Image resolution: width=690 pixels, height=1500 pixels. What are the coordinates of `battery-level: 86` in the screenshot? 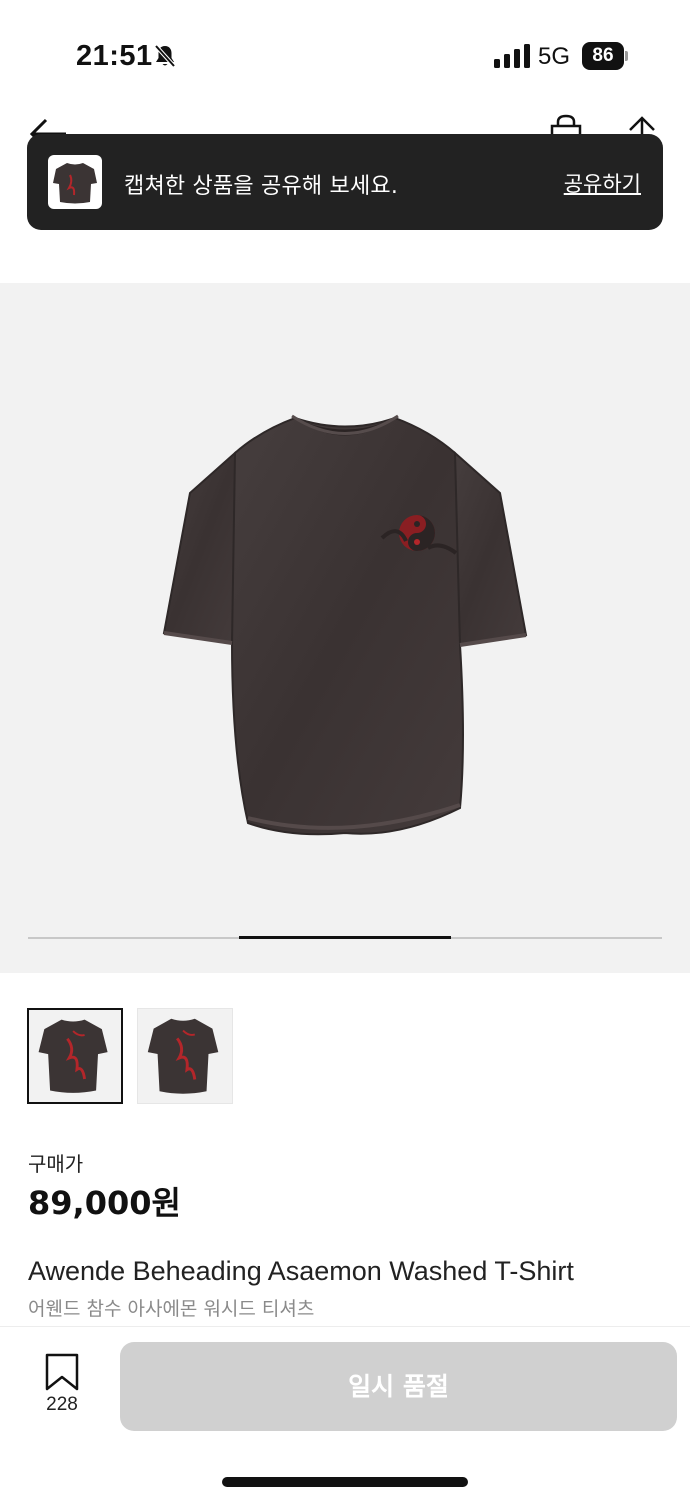 It's located at (603, 56).